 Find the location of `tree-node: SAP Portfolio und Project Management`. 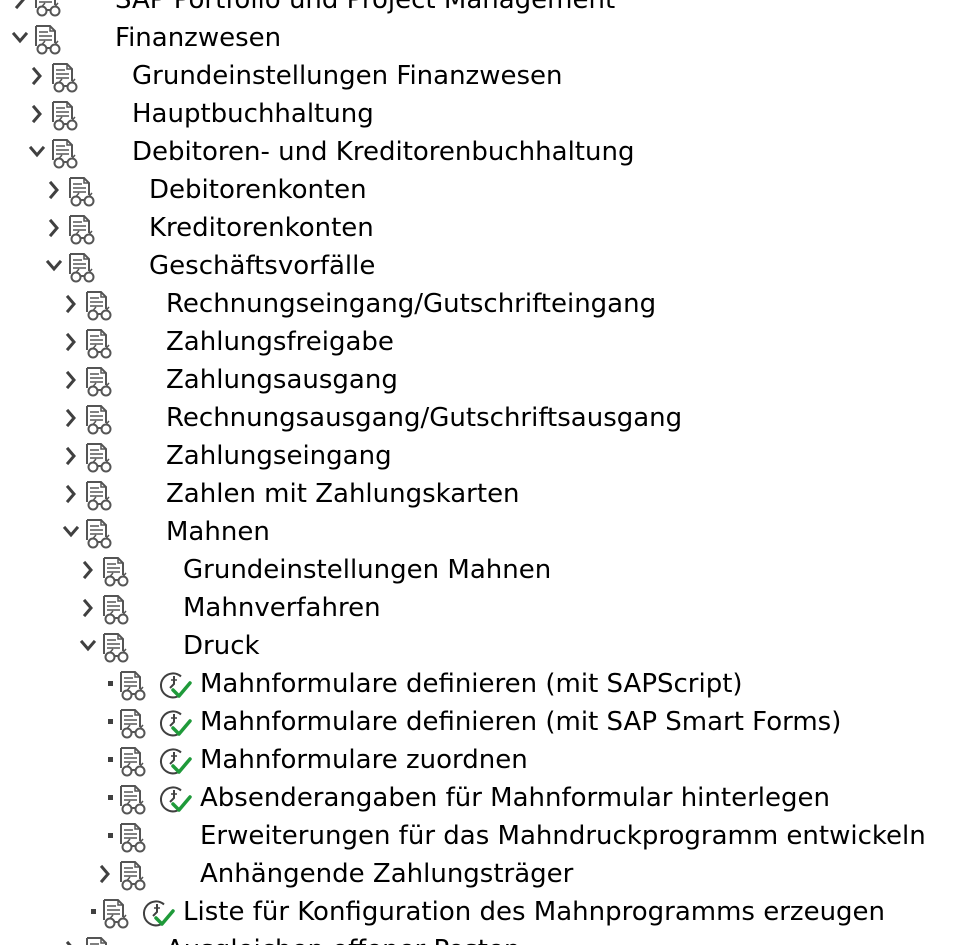

tree-node: SAP Portfolio und Project Management is located at coordinates (477, 9).